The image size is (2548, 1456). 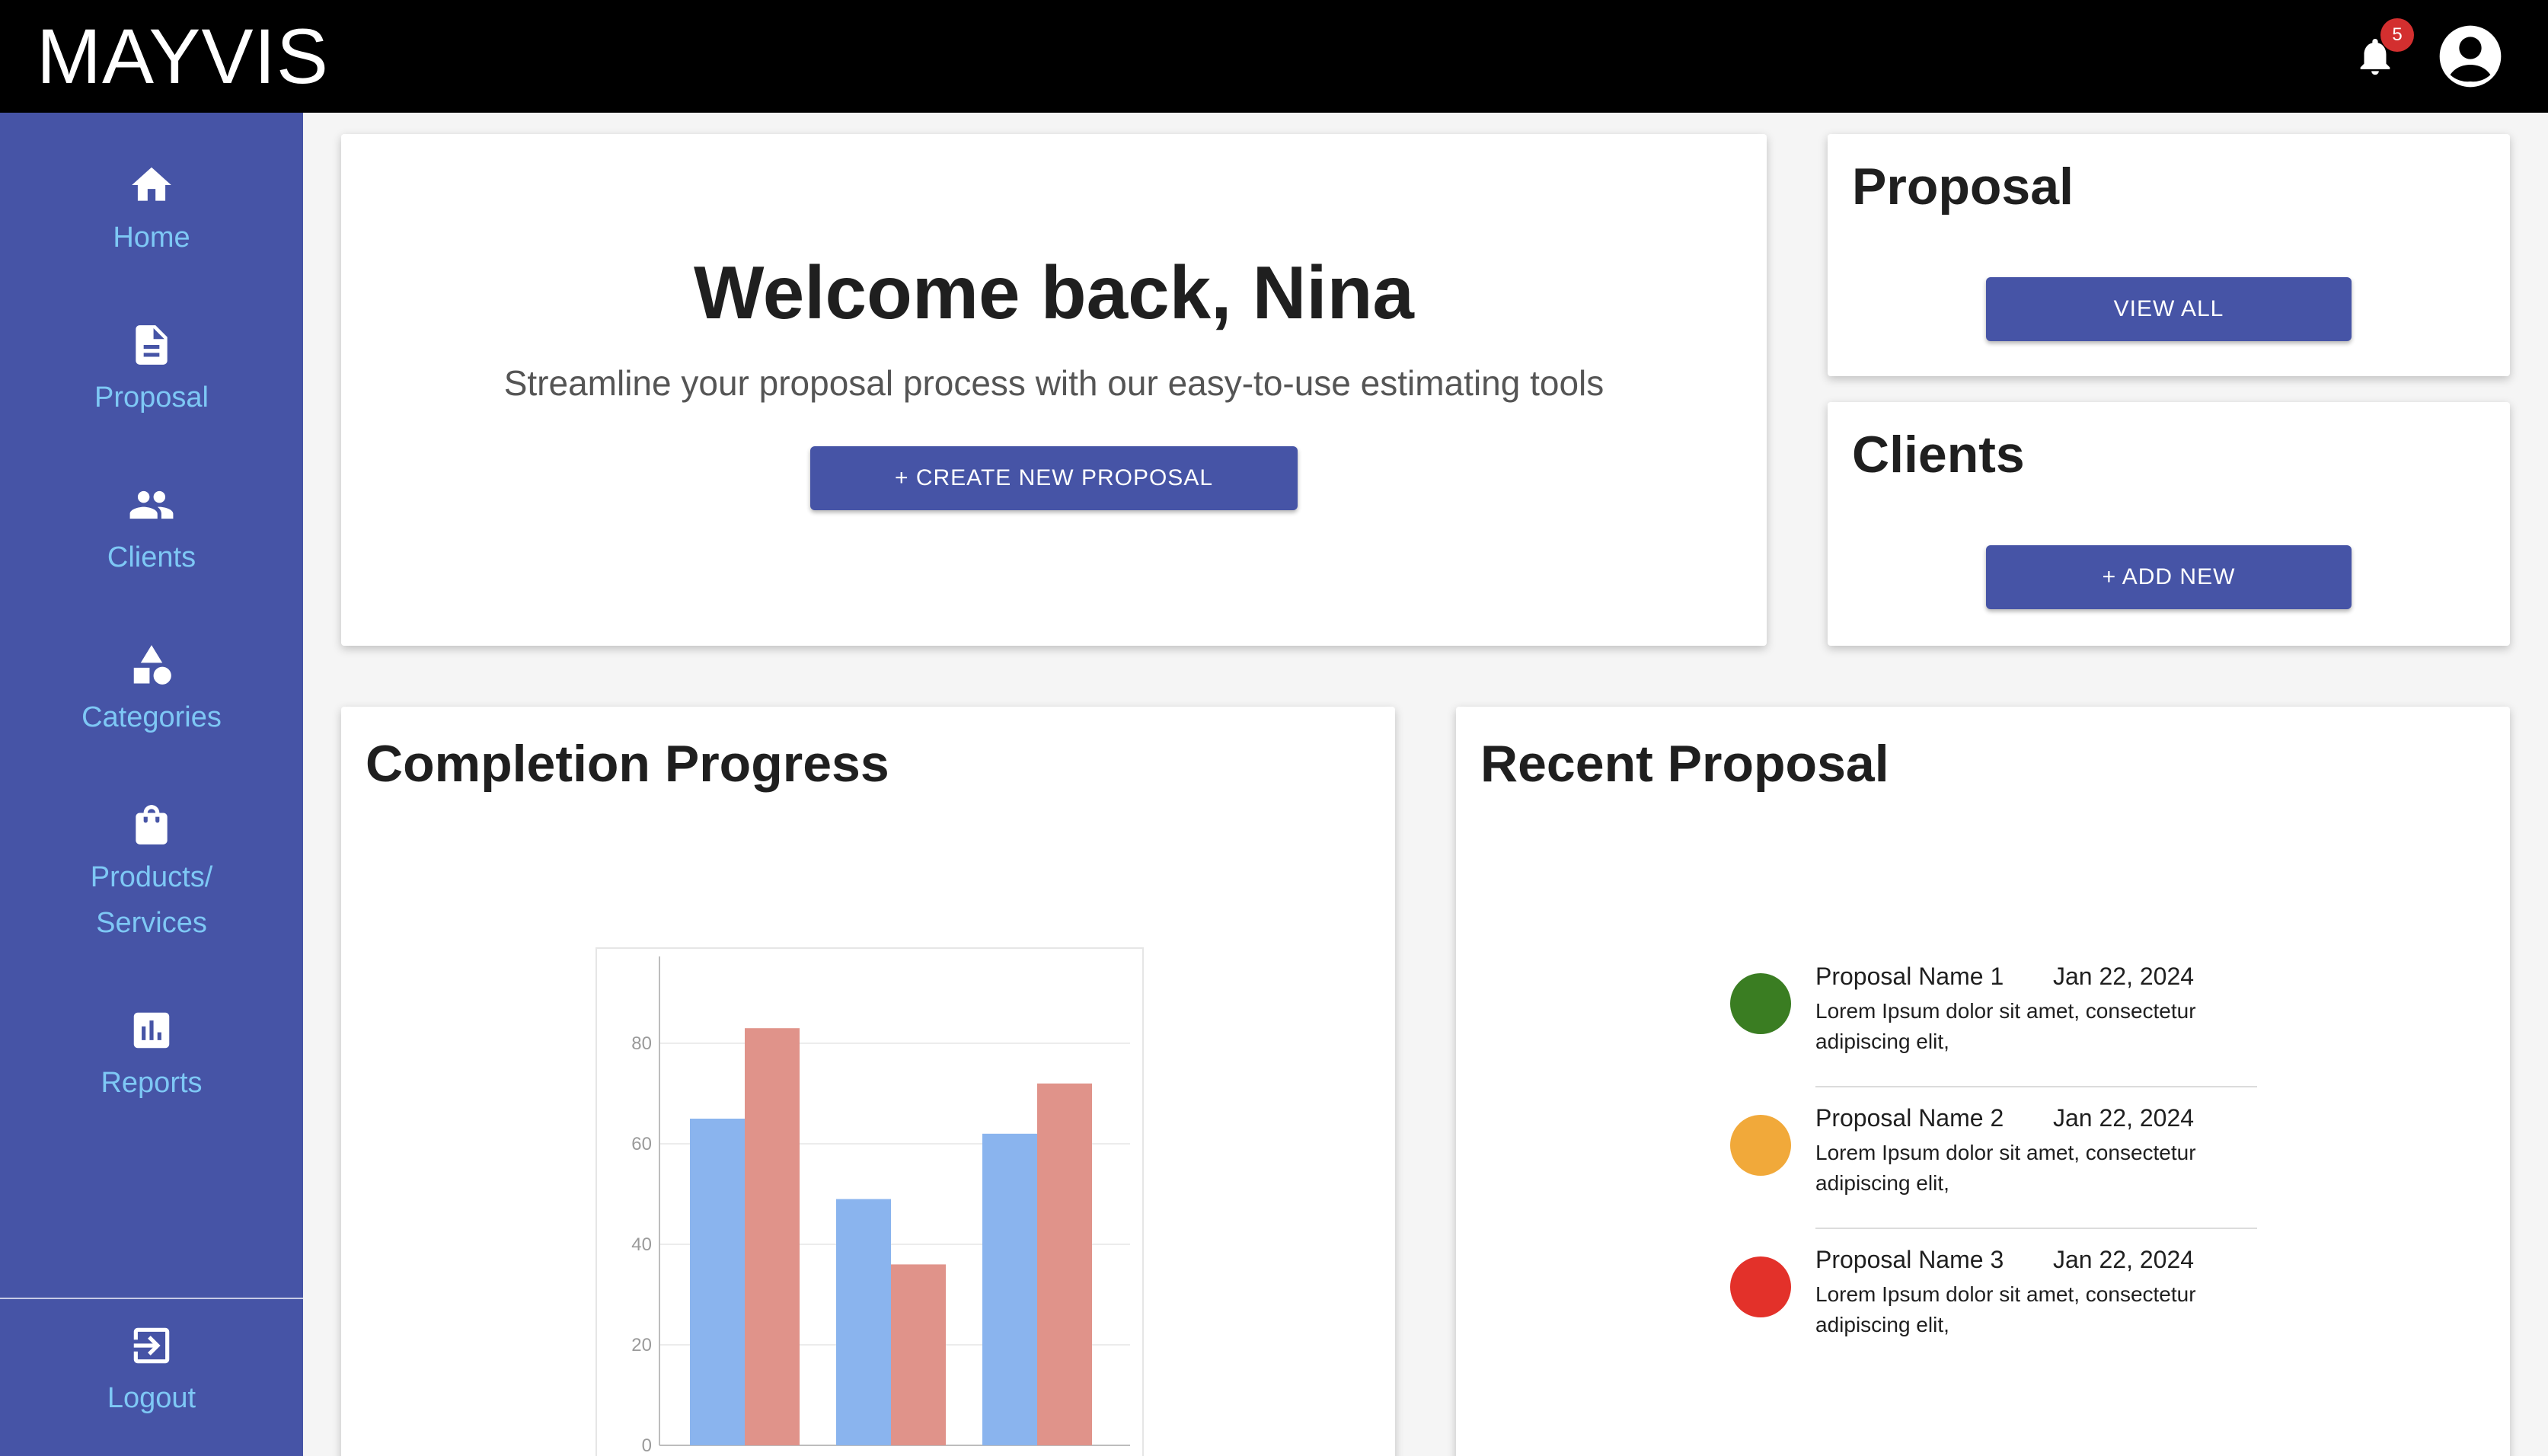 What do you see at coordinates (627, 764) in the screenshot?
I see `completion-progress-title: Completion Progress` at bounding box center [627, 764].